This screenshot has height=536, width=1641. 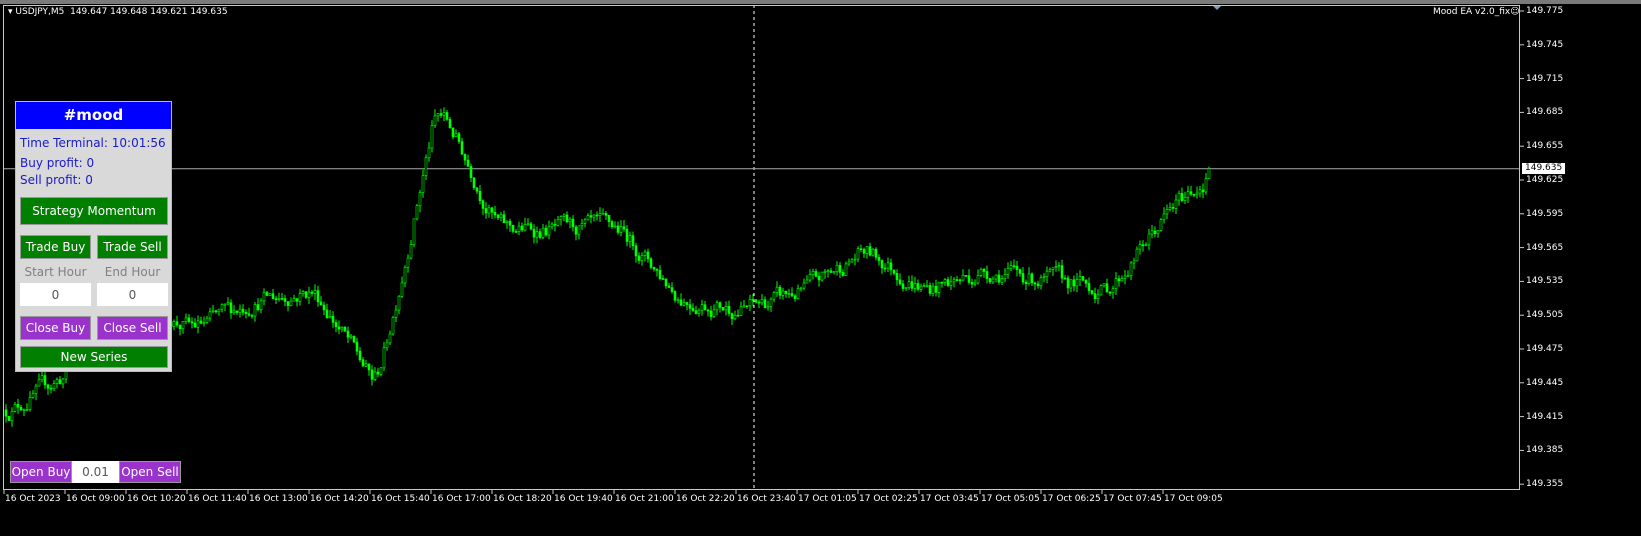 I want to click on open-buy-button: Open Buy, so click(x=41, y=472).